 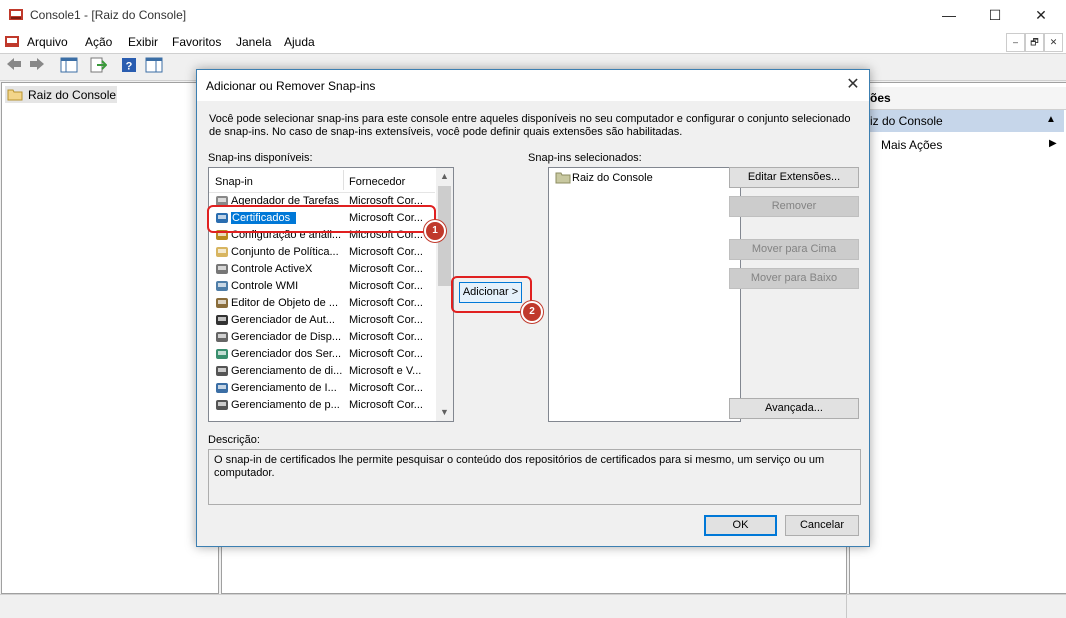 What do you see at coordinates (260, 158) in the screenshot?
I see `available-snapins-label: Snap-ins disponíveis:` at bounding box center [260, 158].